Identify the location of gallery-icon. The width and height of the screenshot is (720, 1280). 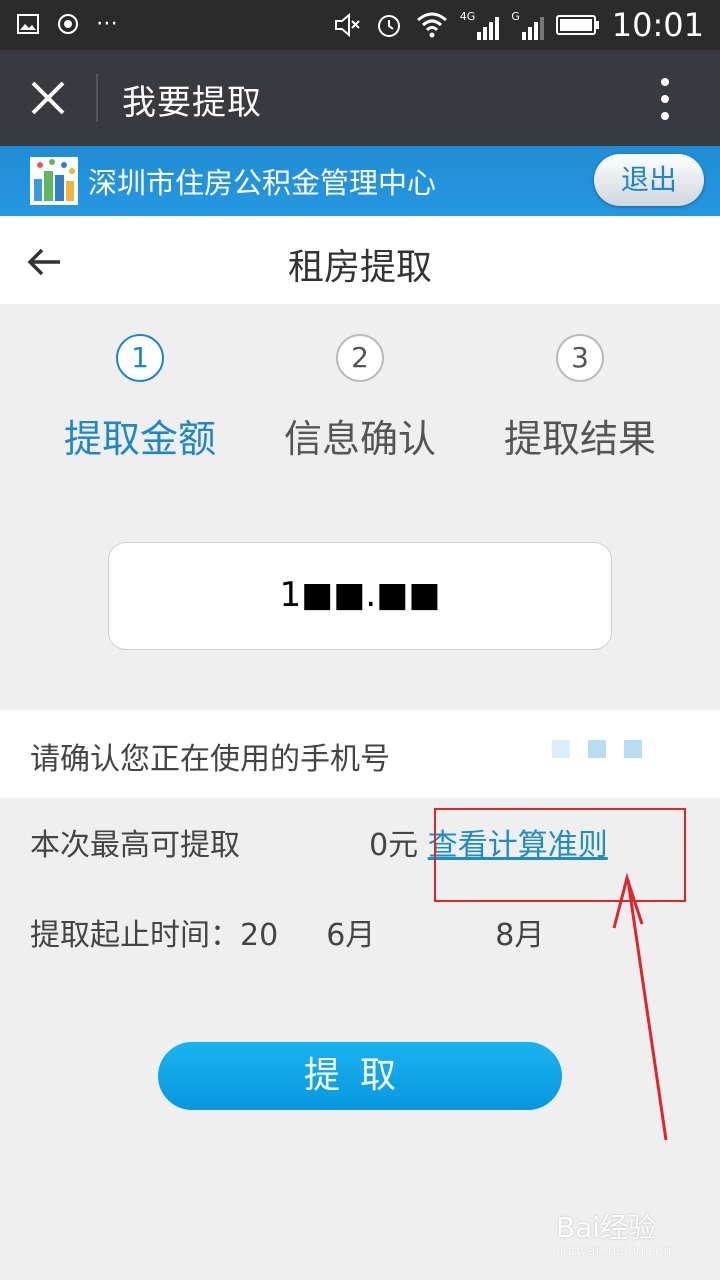
(28, 24).